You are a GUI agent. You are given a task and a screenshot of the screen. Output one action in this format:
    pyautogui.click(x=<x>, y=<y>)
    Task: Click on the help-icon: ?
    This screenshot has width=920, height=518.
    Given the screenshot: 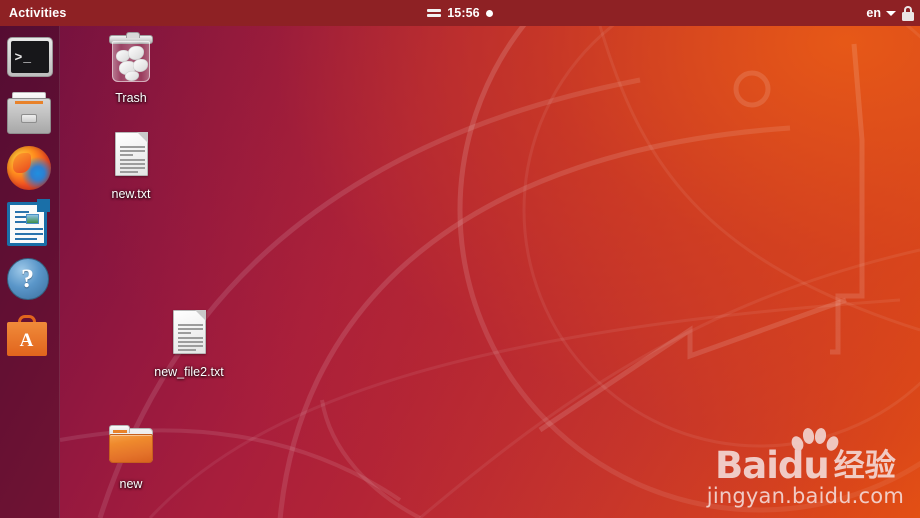 What is the action you would take?
    pyautogui.click(x=27, y=279)
    